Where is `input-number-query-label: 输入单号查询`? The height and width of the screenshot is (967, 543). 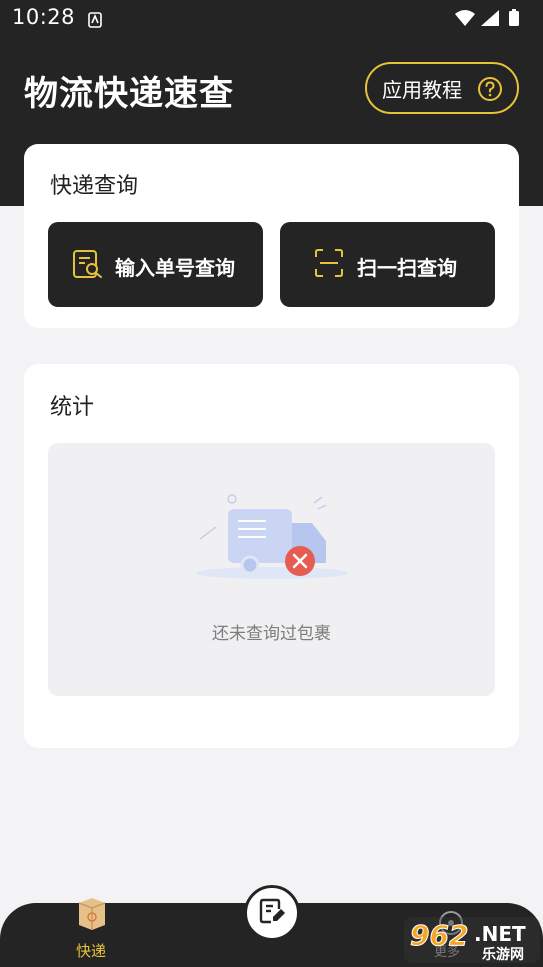
input-number-query-label: 输入单号查询 is located at coordinates (175, 268).